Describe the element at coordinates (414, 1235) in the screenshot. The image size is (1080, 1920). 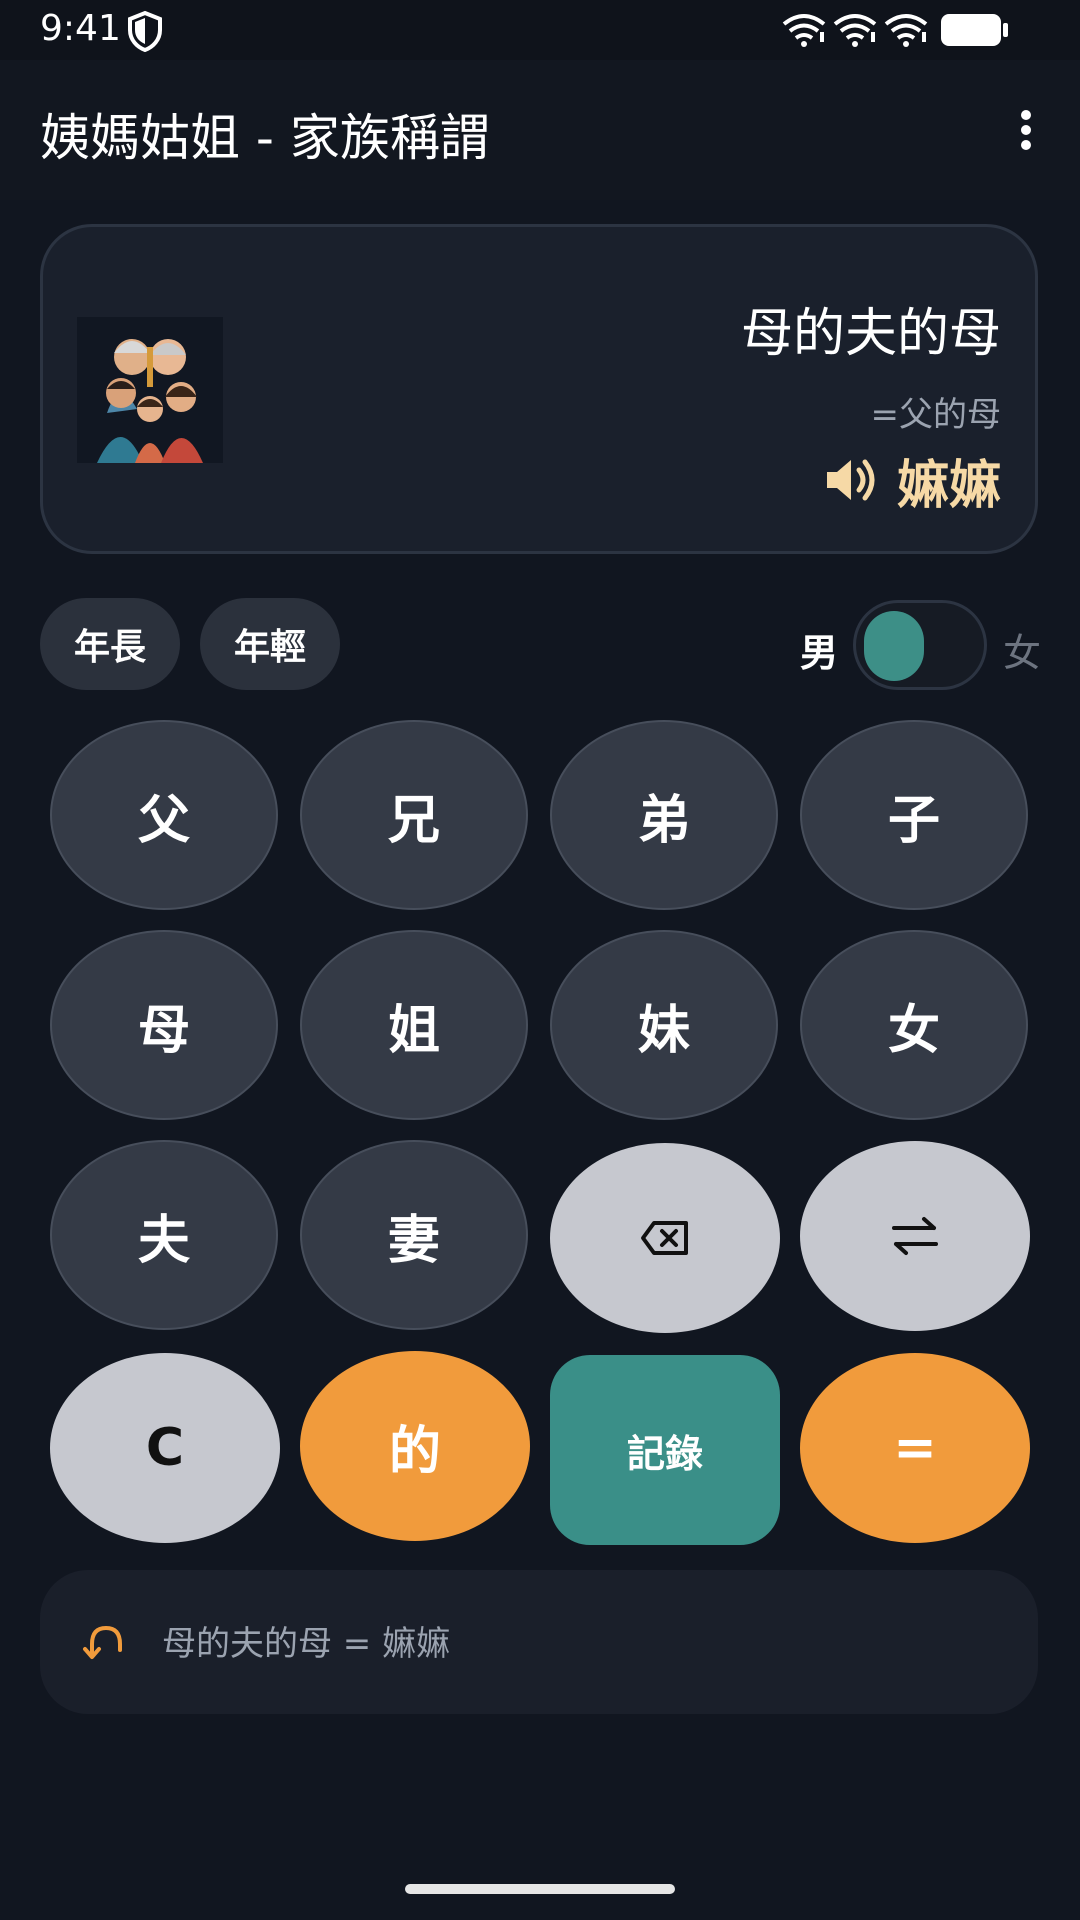
I see `key-wife: 妻` at that location.